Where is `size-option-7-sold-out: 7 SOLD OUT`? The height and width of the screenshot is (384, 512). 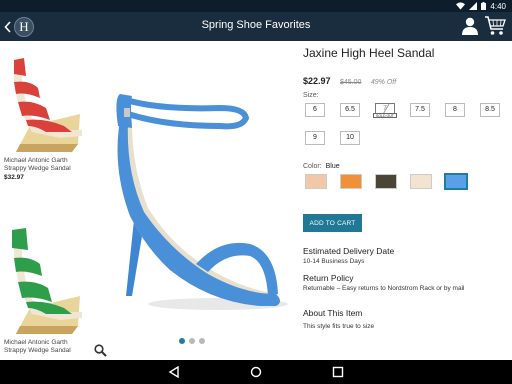
size-option-7-sold-out: 7 SOLD OUT is located at coordinates (385, 110).